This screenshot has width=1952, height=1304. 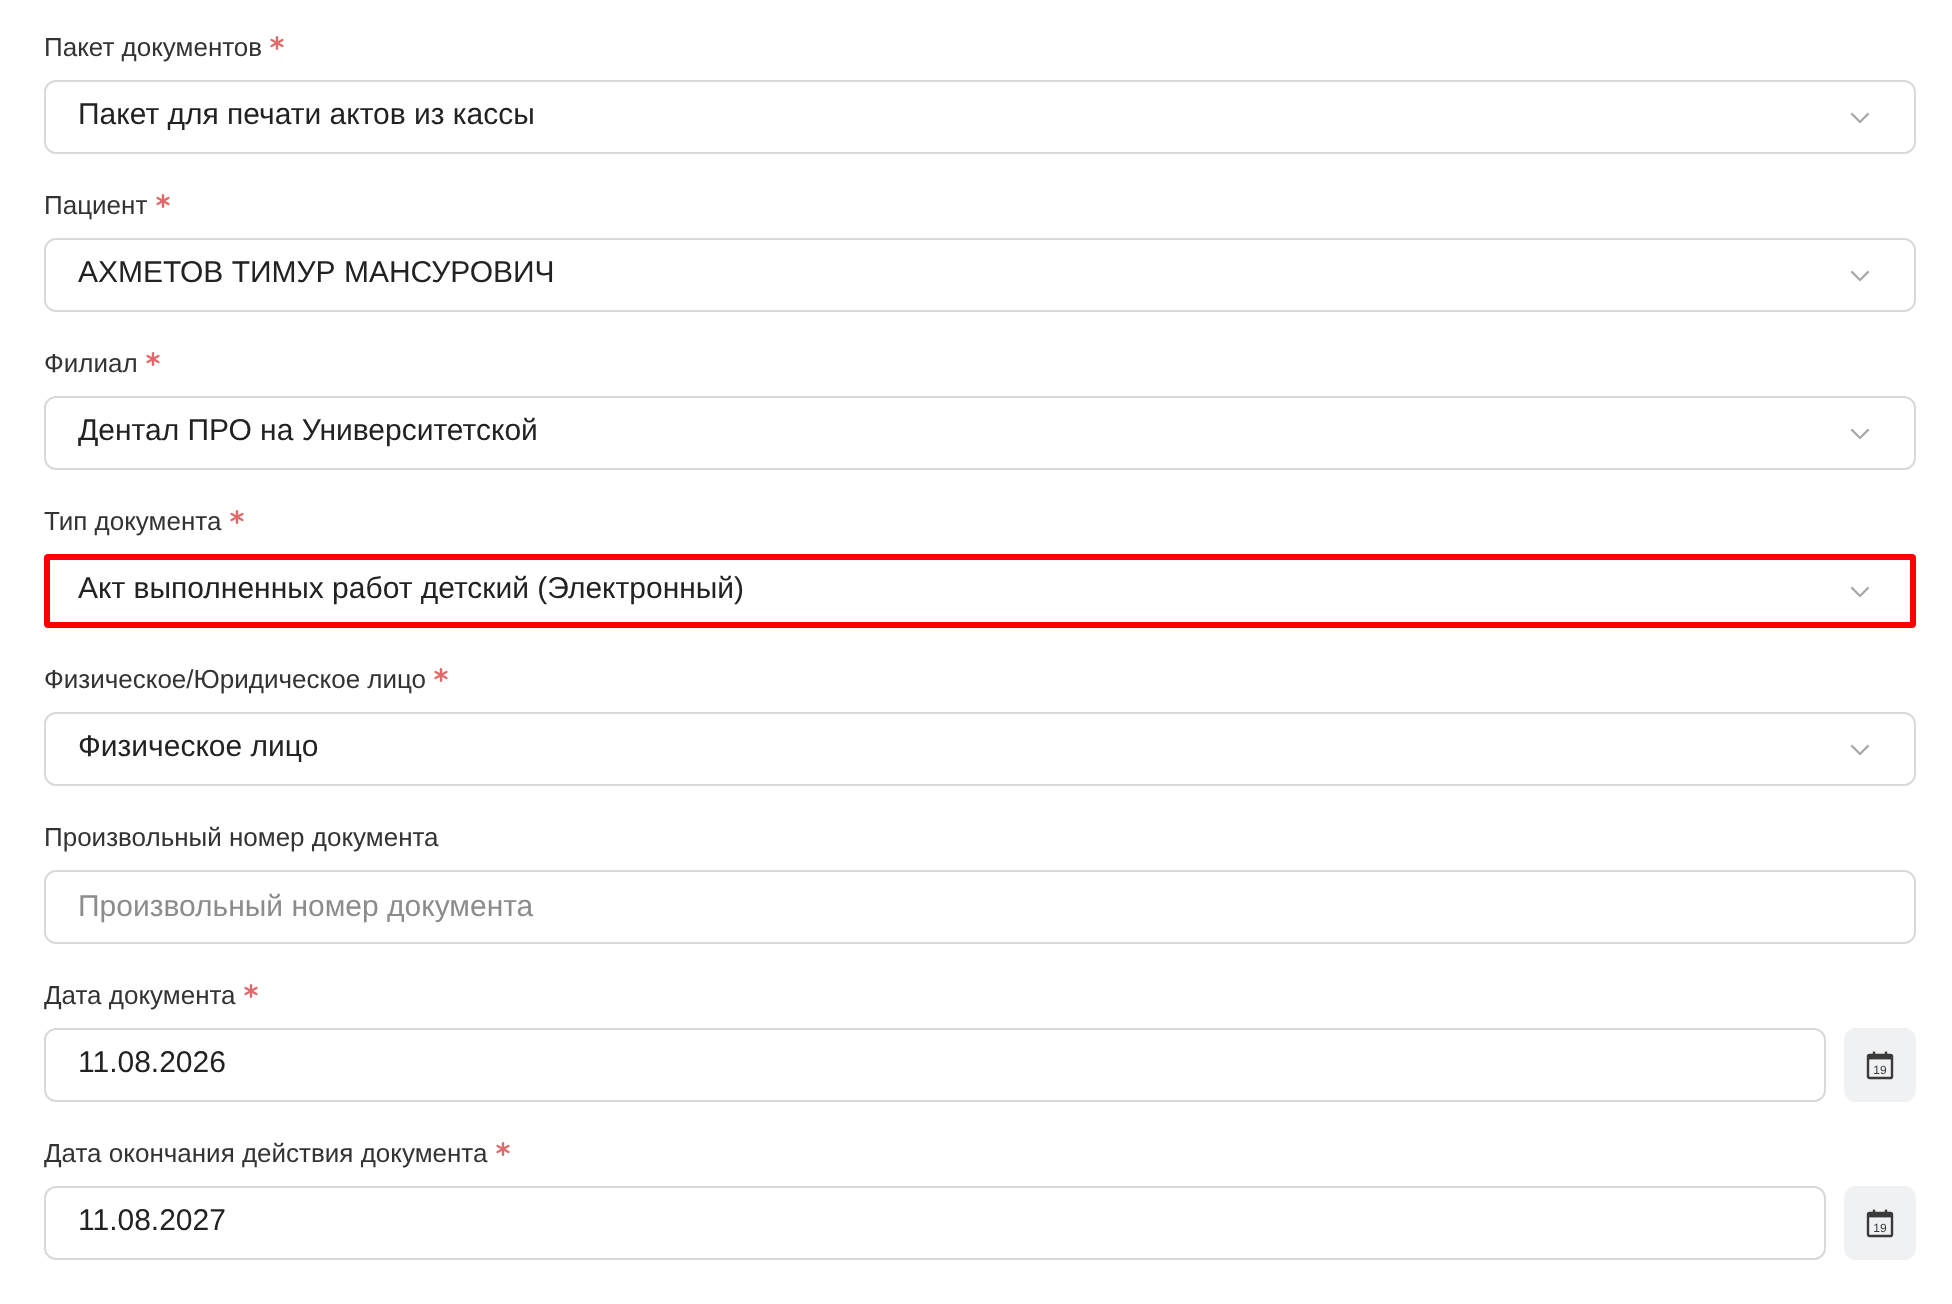 I want to click on input-field: Произвольный номер документа, so click(x=980, y=907).